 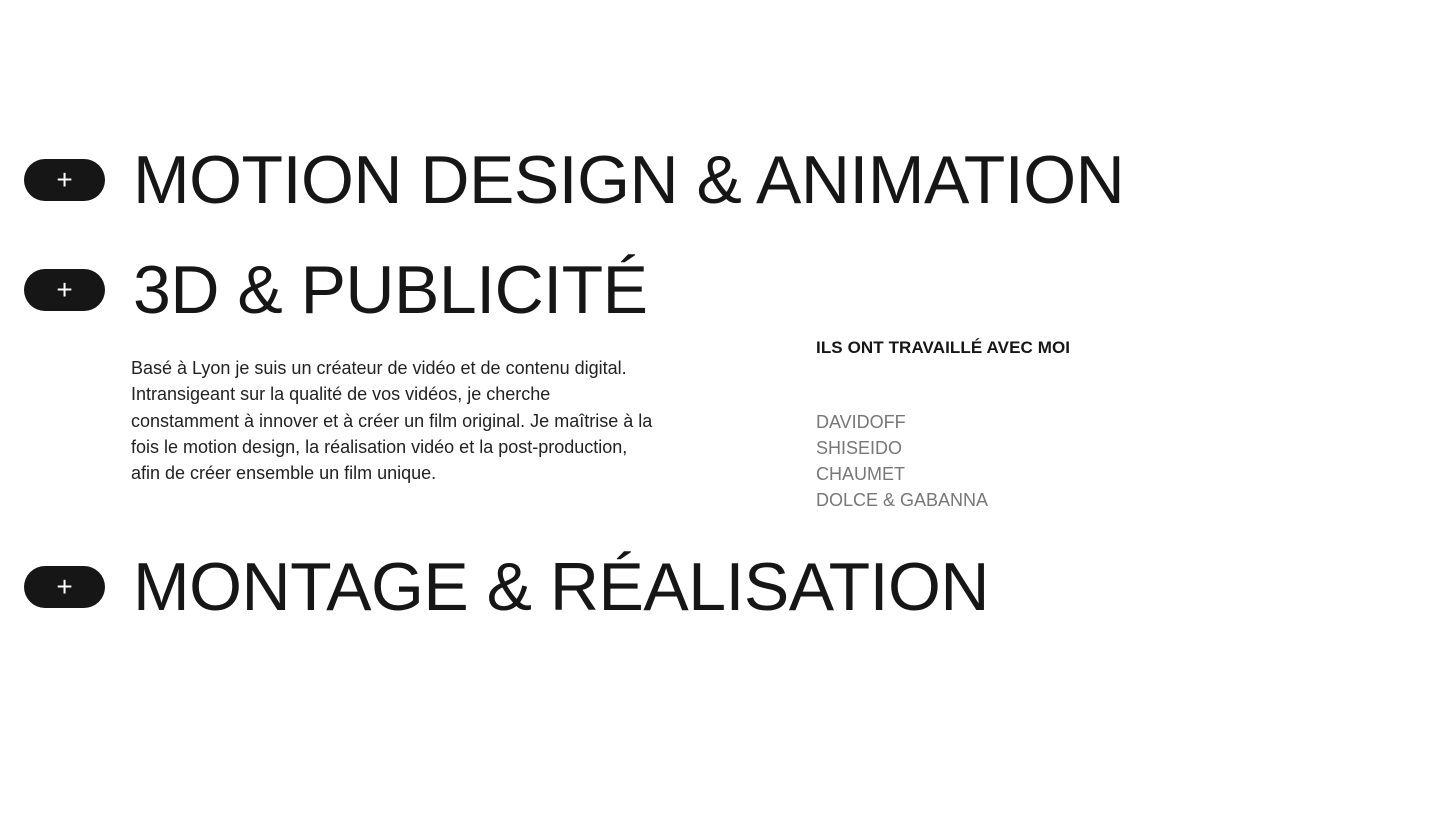 What do you see at coordinates (561, 587) in the screenshot?
I see `service-title: MONTAGE & RÉALISATION` at bounding box center [561, 587].